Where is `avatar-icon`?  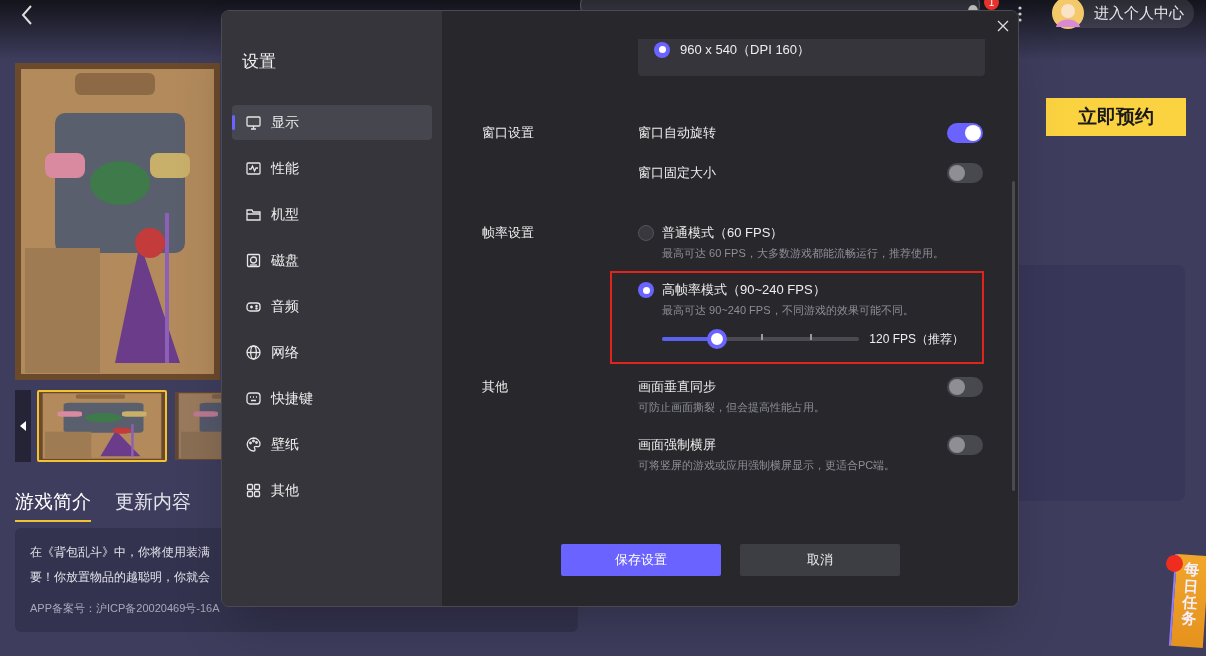 avatar-icon is located at coordinates (1068, 14).